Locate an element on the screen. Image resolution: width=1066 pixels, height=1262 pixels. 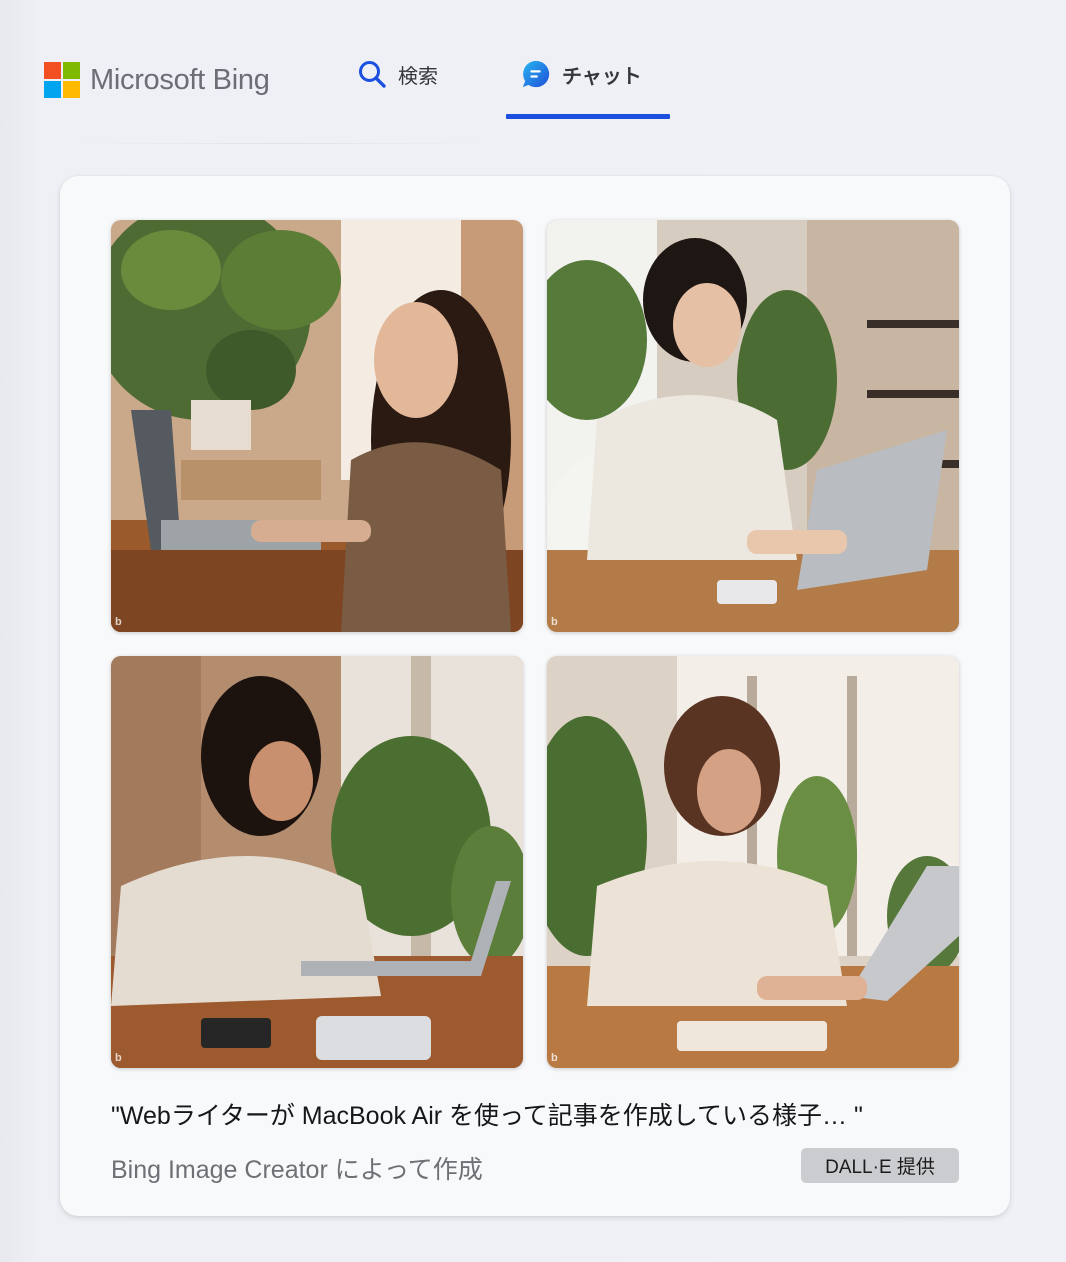
generated-image-2: b is located at coordinates (753, 426).